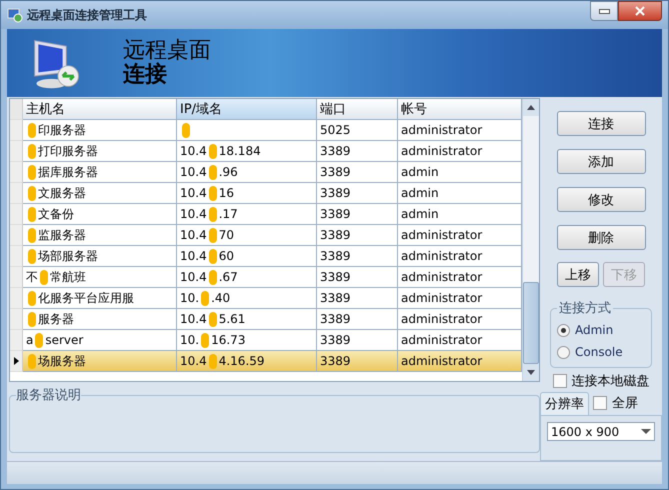 The image size is (669, 490). What do you see at coordinates (266, 214) in the screenshot?
I see `table-row: 文备份 10.4 .17 3389 admin` at bounding box center [266, 214].